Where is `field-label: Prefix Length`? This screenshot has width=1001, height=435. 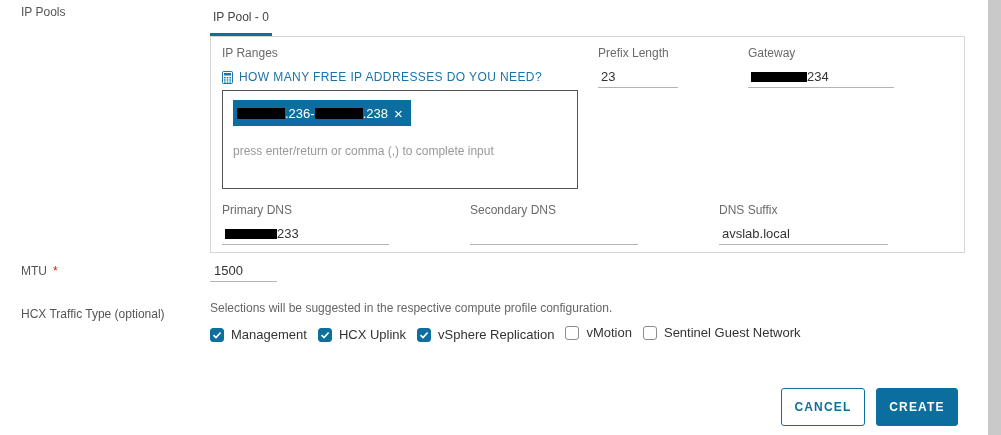
field-label: Prefix Length is located at coordinates (633, 53).